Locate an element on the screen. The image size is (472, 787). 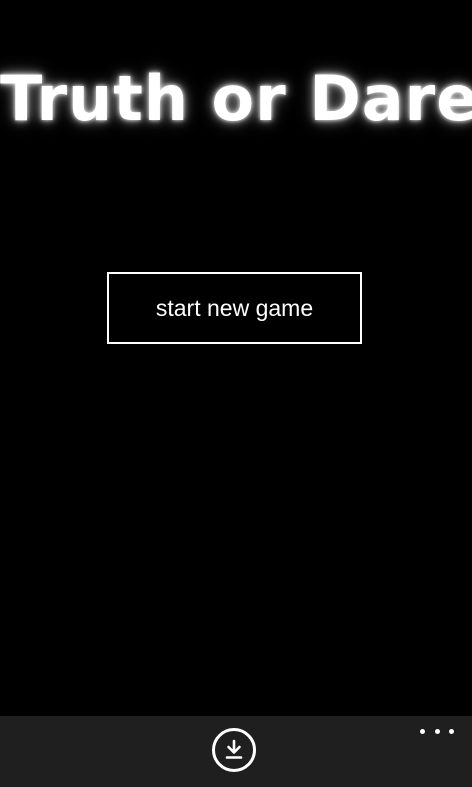
page-title: Truth or Dare is located at coordinates (236, 98).